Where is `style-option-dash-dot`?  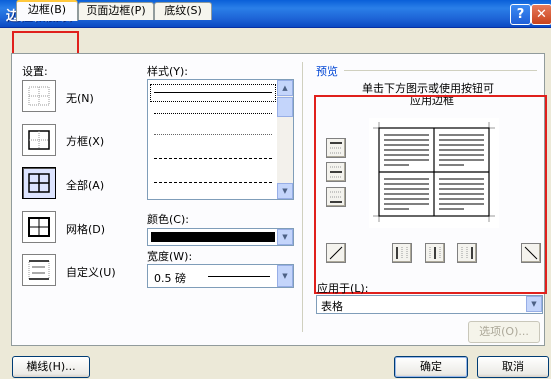 style-option-dash-dot is located at coordinates (213, 182).